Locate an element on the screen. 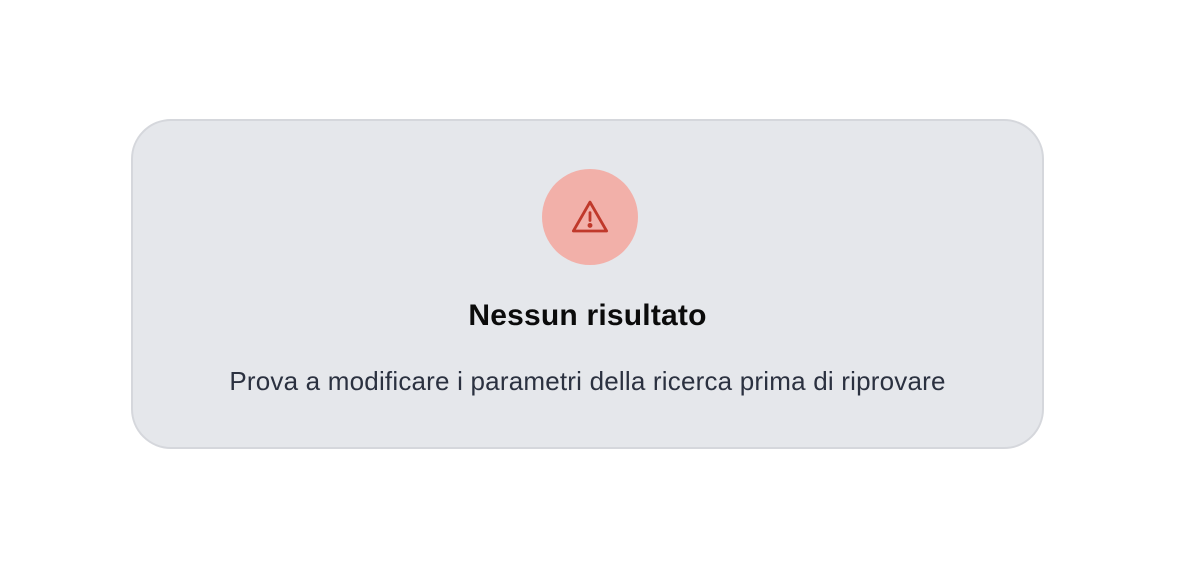 The width and height of the screenshot is (1200, 574). empty-state-title: Nessun risultato is located at coordinates (587, 315).